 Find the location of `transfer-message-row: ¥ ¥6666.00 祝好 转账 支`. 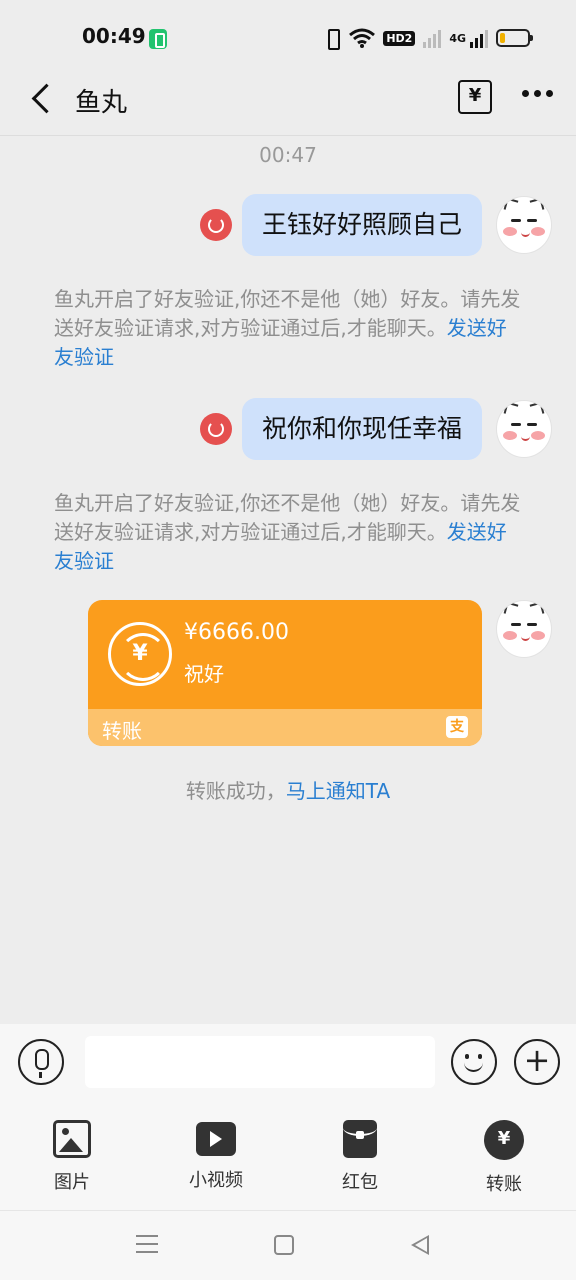

transfer-message-row: ¥ ¥6666.00 祝好 转账 支 is located at coordinates (320, 673).